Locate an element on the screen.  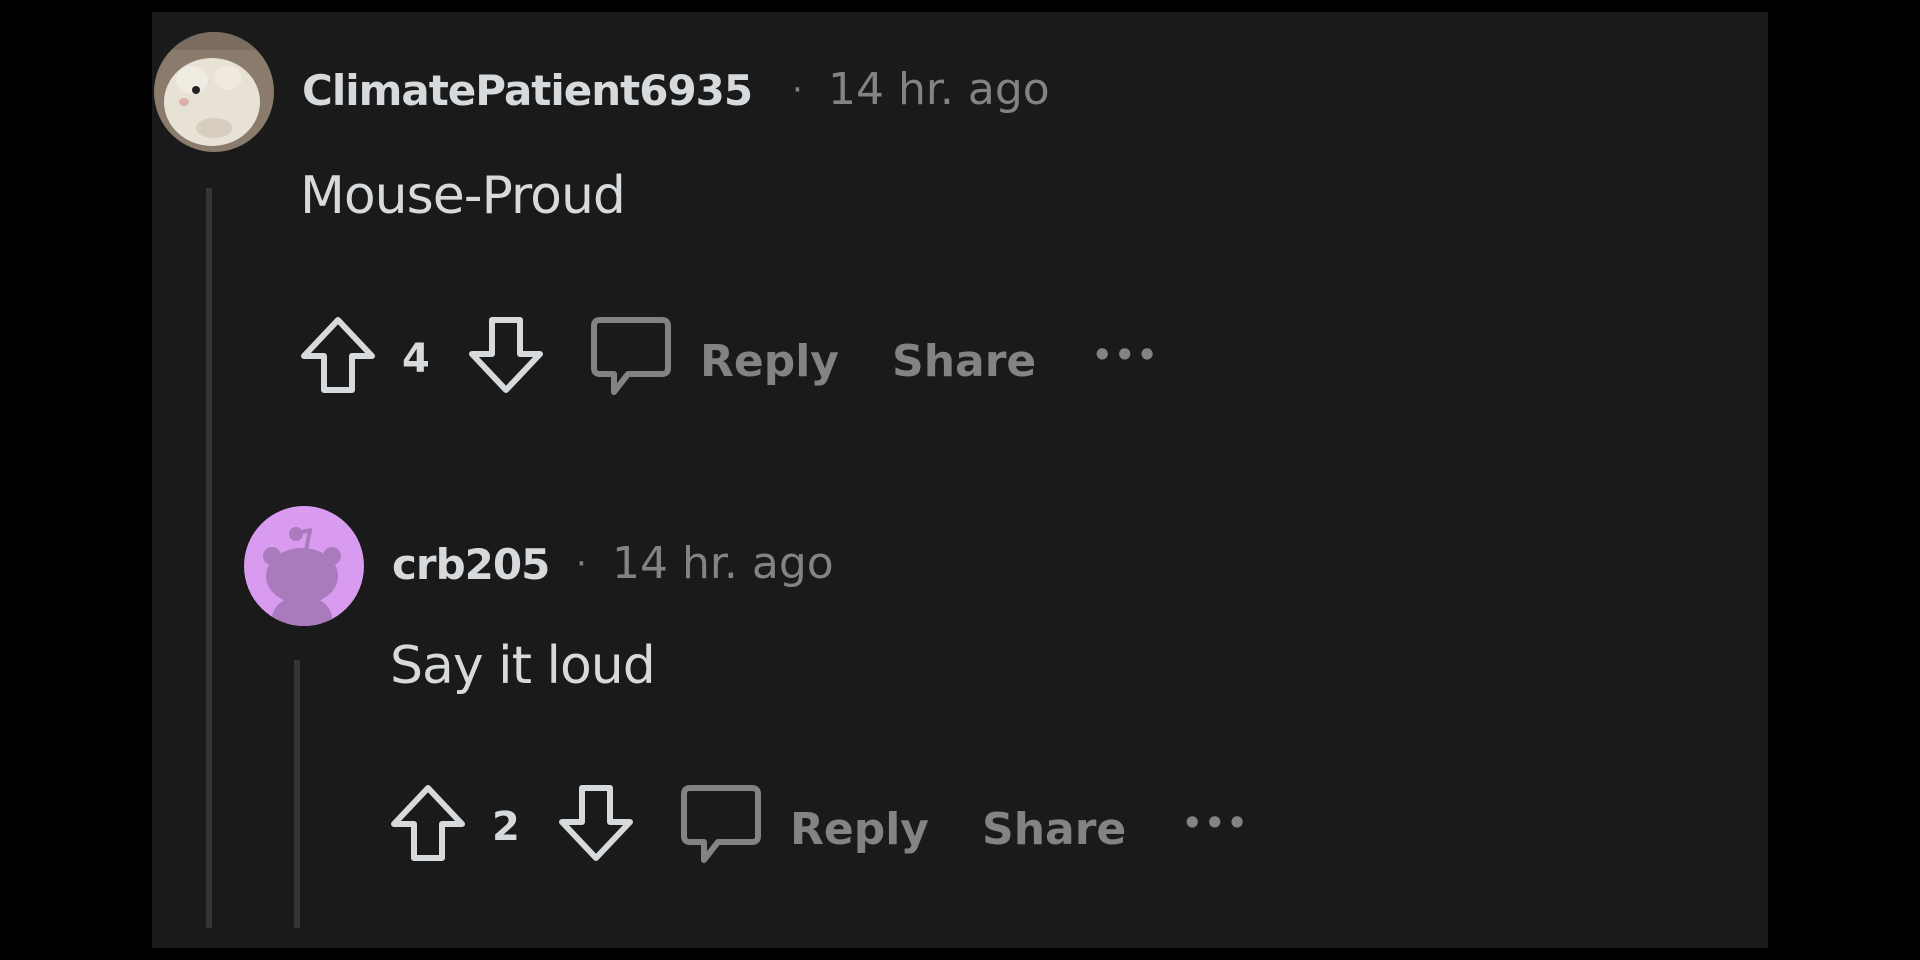
vote-count: 2 is located at coordinates (506, 827).